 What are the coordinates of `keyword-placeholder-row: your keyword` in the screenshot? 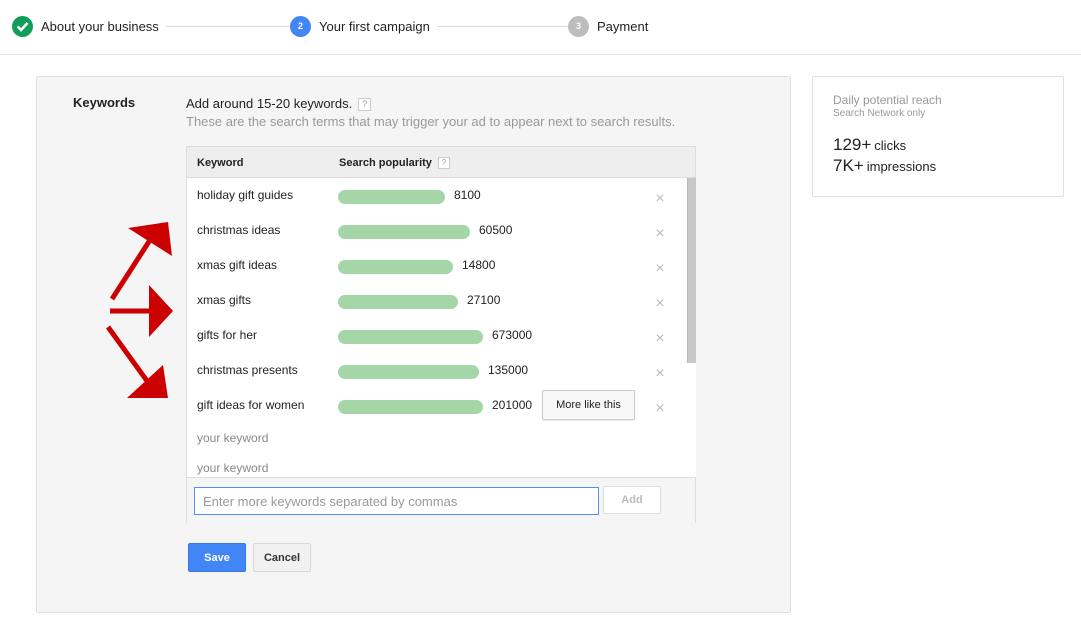 It's located at (437, 464).